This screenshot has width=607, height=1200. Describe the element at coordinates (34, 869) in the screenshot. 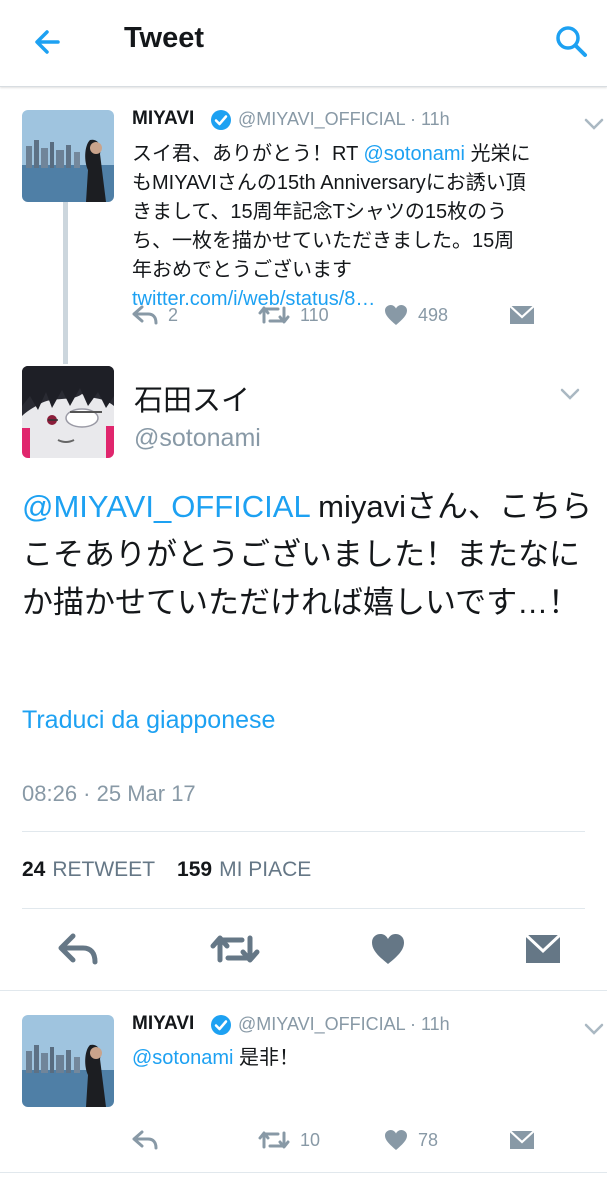

I see `retweet-total: 24` at that location.